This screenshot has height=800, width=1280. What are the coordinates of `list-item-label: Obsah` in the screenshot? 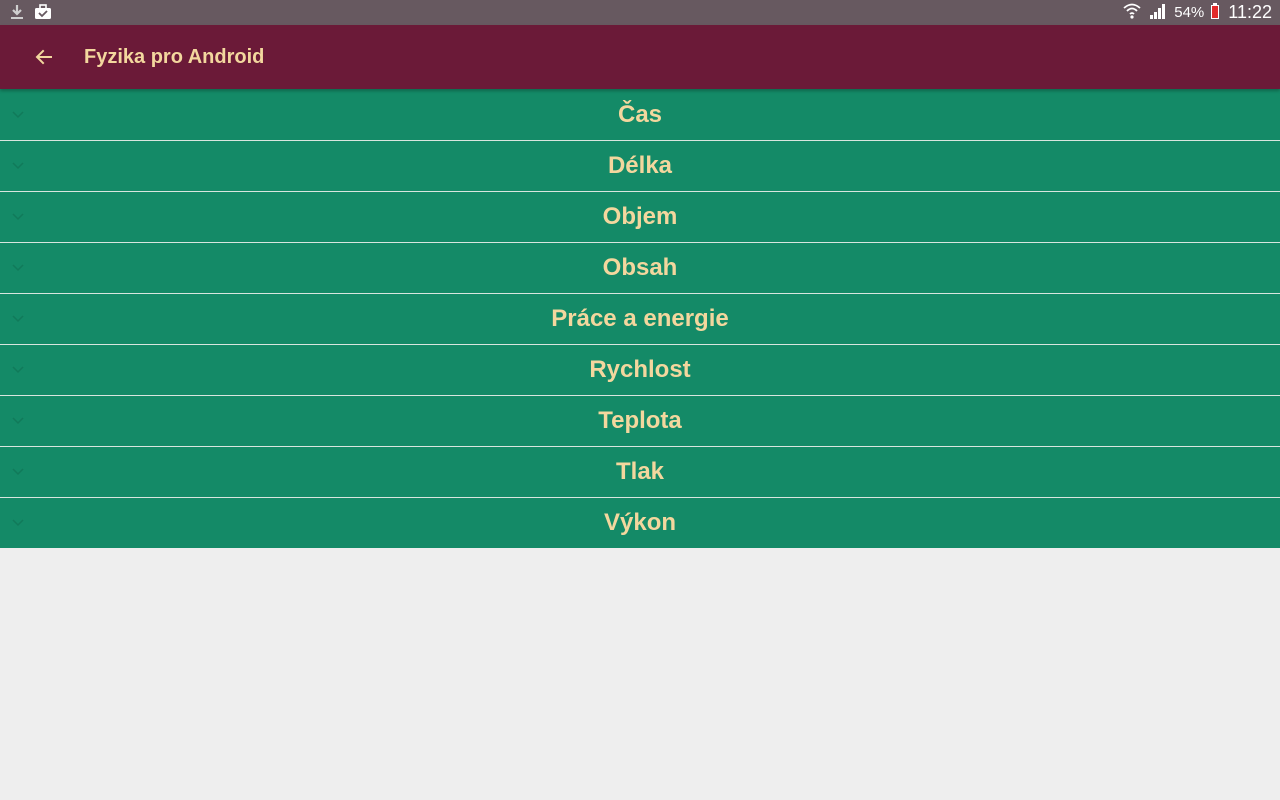 It's located at (640, 267).